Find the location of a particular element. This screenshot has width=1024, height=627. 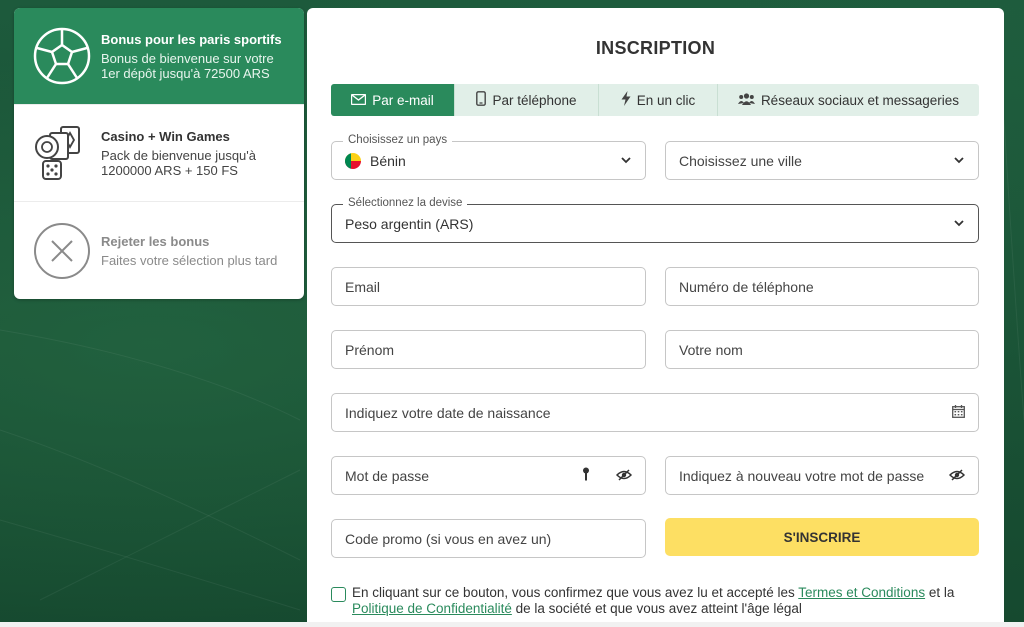

promo-code-placeholder: Code promo (si vous en avez un) is located at coordinates (448, 538).